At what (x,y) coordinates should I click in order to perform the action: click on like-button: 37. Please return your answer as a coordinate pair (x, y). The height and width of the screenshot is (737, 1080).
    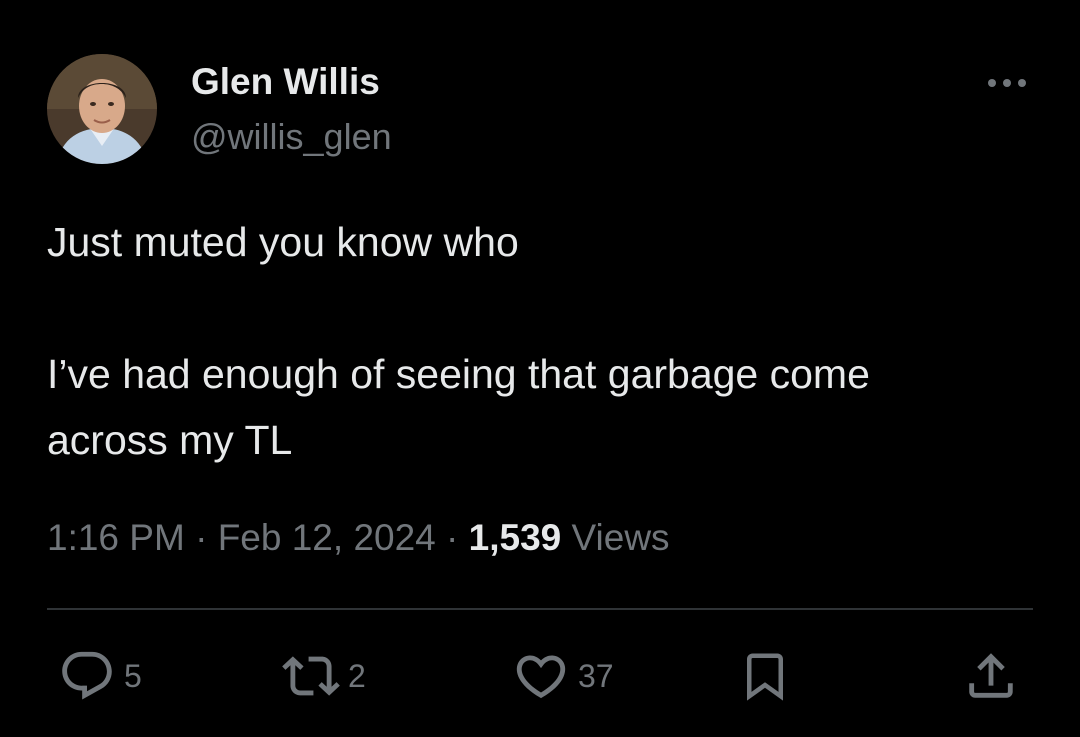
    Looking at the image, I should click on (563, 676).